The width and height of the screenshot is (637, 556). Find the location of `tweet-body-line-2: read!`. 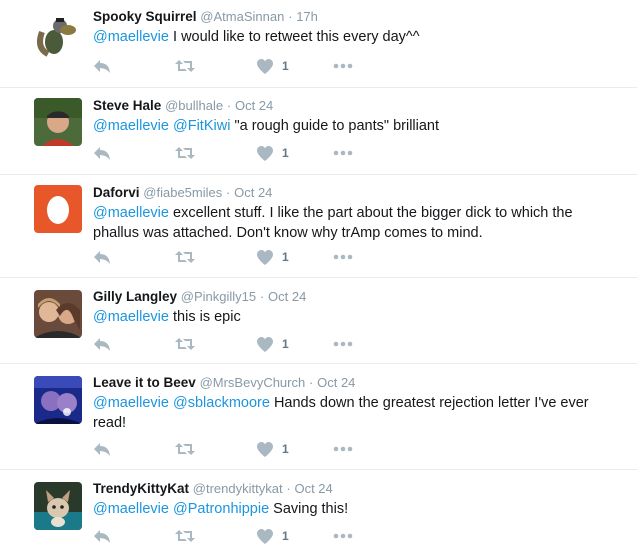

tweet-body-line-2: read! is located at coordinates (110, 423).